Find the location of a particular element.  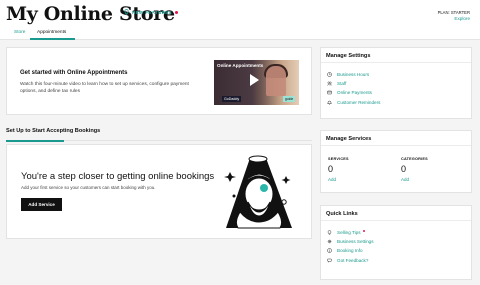

settings-item-customer-reminders: Customer Reminders is located at coordinates (353, 102).